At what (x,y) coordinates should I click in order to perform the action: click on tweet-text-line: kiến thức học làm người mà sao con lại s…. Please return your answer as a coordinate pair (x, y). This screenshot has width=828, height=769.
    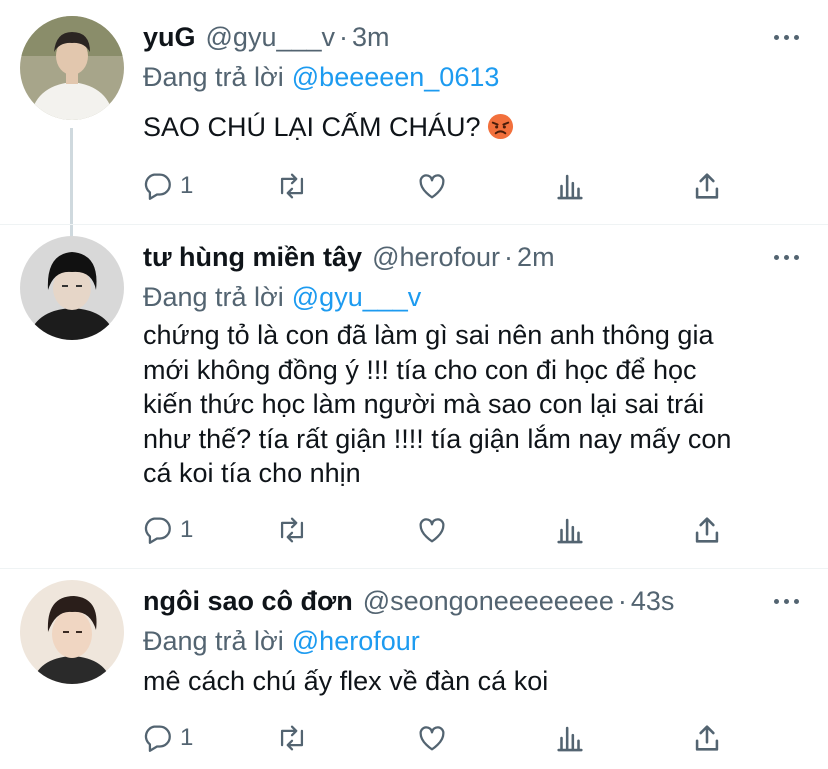
    Looking at the image, I should click on (424, 404).